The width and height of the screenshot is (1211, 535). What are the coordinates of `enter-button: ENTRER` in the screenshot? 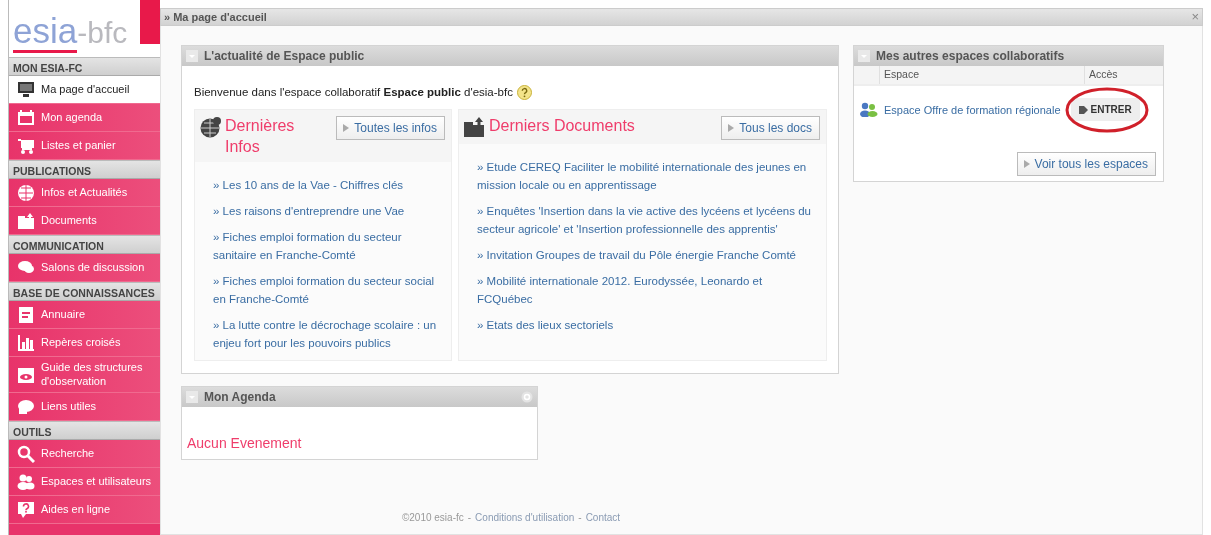 It's located at (1105, 110).